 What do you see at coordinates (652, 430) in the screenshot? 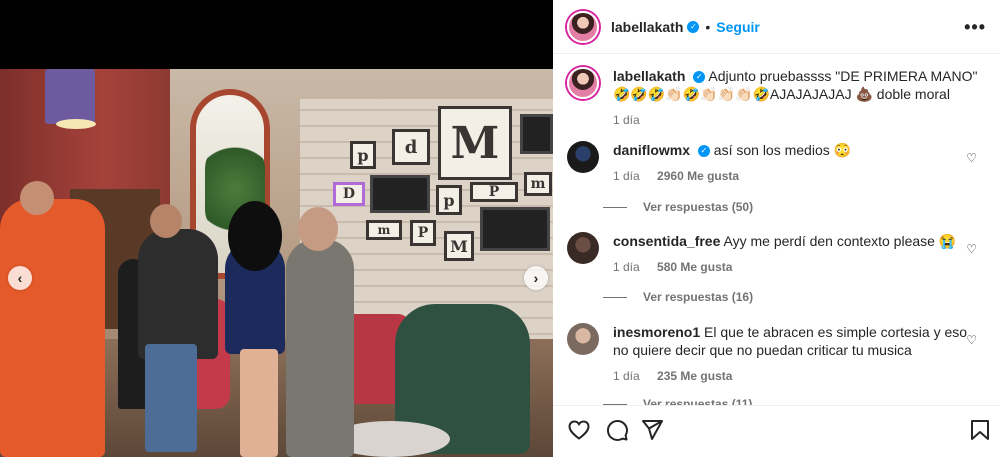
I see `send-icon` at bounding box center [652, 430].